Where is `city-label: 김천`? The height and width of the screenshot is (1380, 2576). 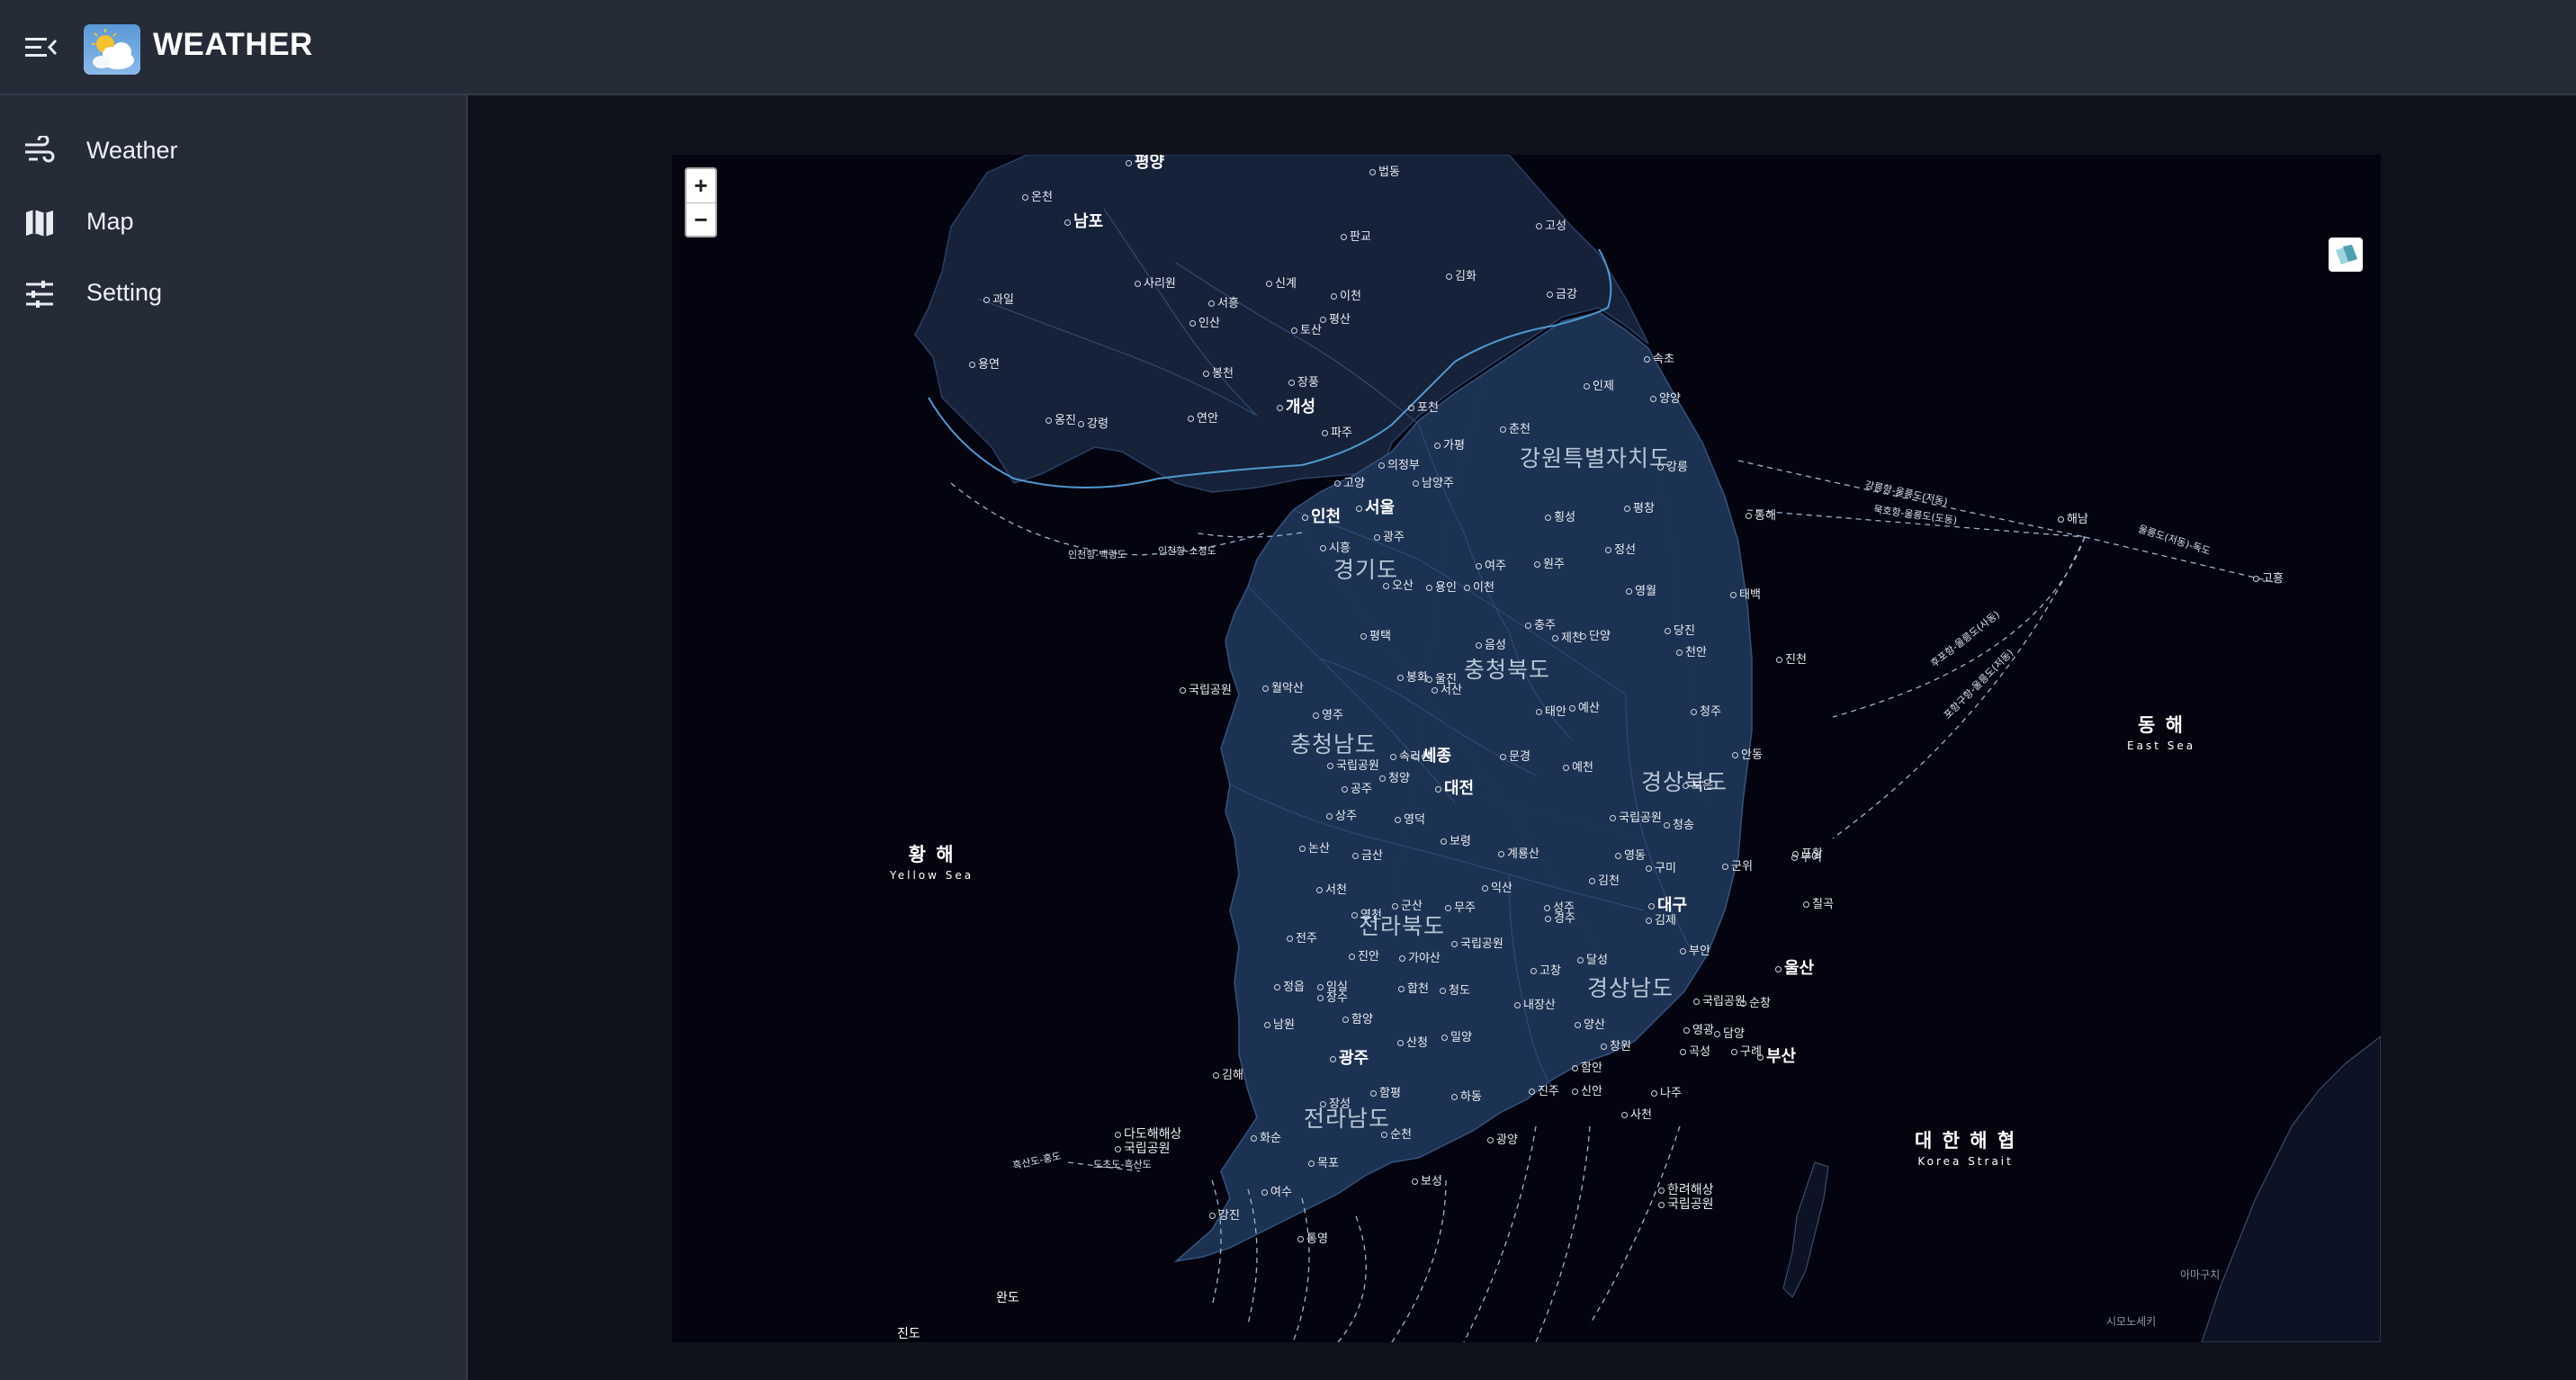 city-label: 김천 is located at coordinates (1605, 879).